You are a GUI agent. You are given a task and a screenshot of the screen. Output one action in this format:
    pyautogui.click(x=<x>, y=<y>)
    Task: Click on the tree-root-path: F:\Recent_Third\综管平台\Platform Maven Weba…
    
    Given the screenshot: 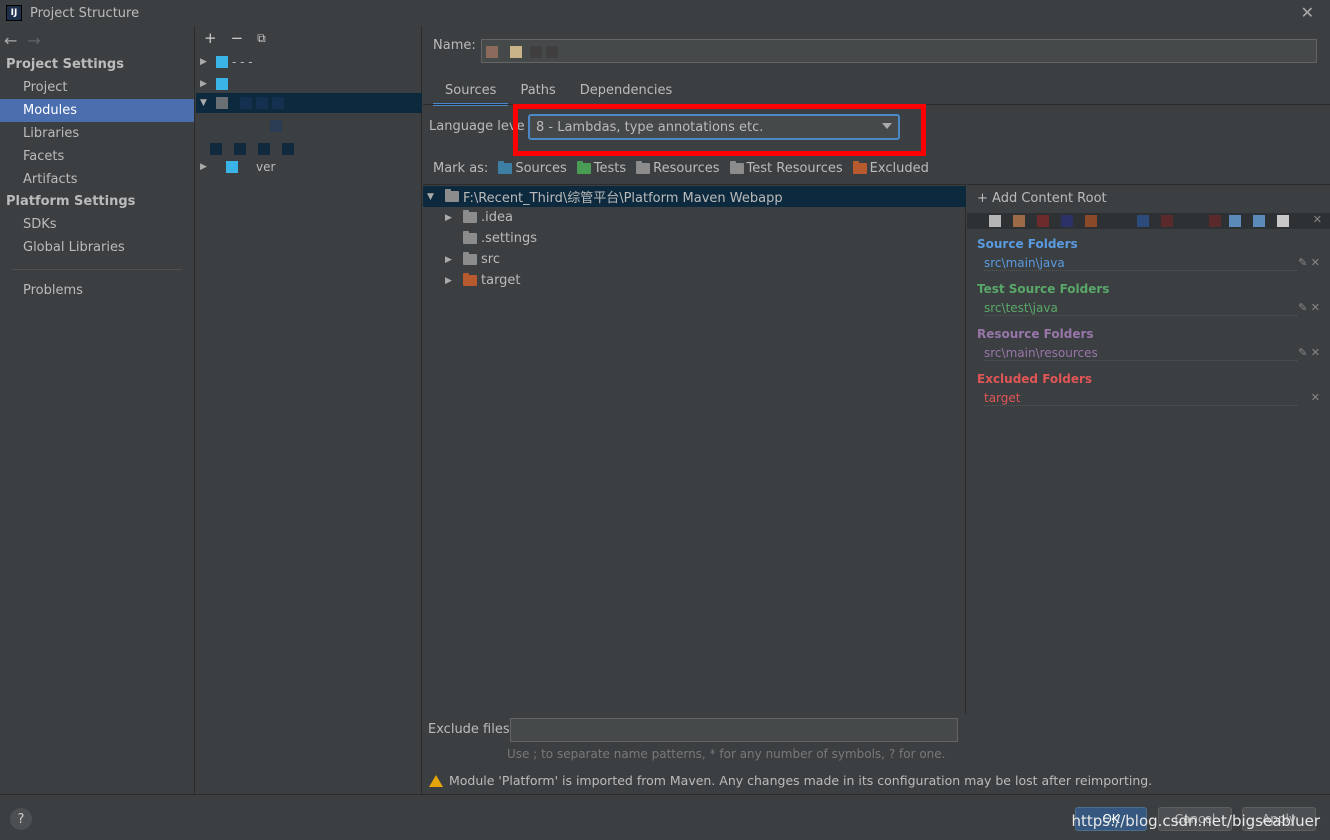 What is the action you would take?
    pyautogui.click(x=623, y=198)
    